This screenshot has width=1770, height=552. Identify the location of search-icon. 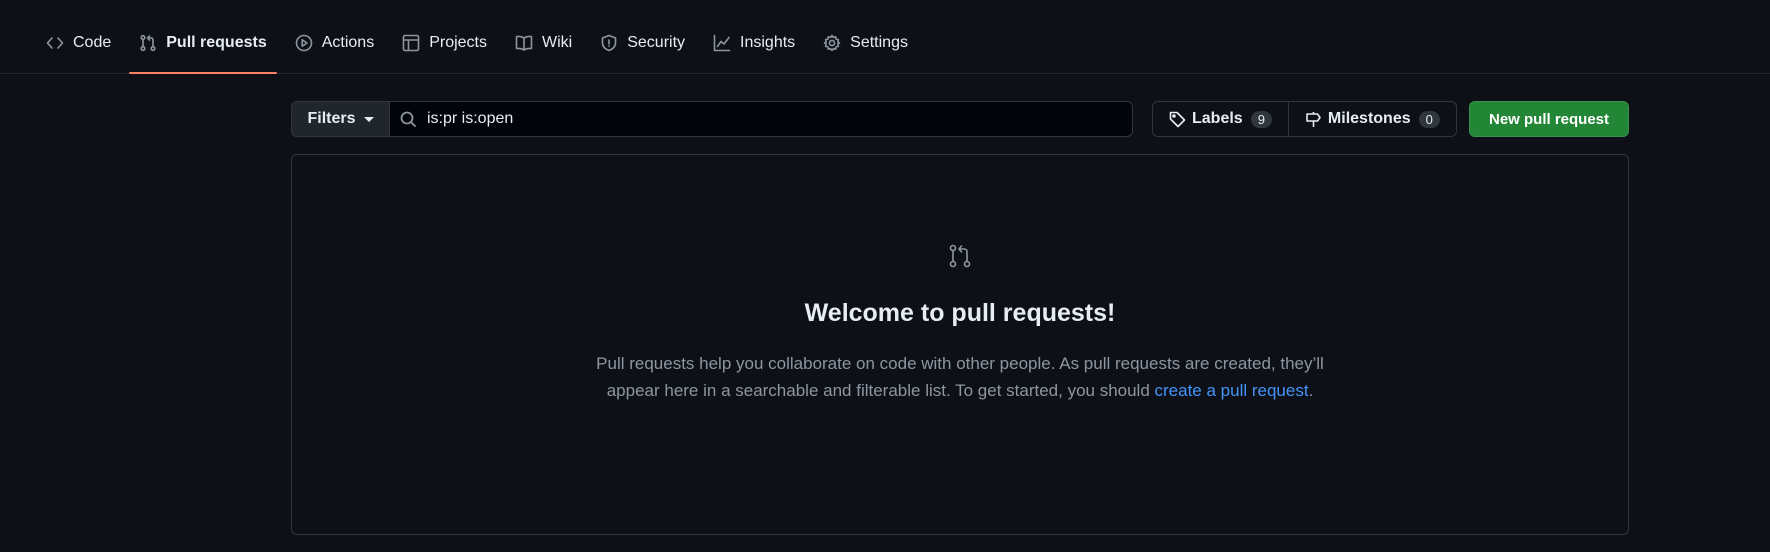
(408, 119).